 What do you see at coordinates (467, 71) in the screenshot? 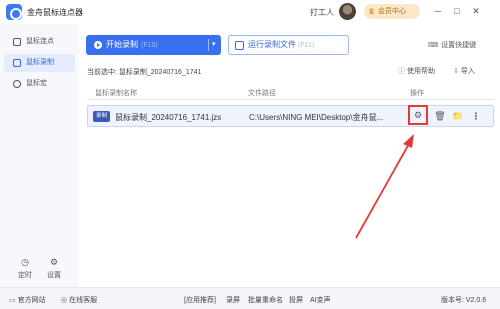
I see `import-label: 导入` at bounding box center [467, 71].